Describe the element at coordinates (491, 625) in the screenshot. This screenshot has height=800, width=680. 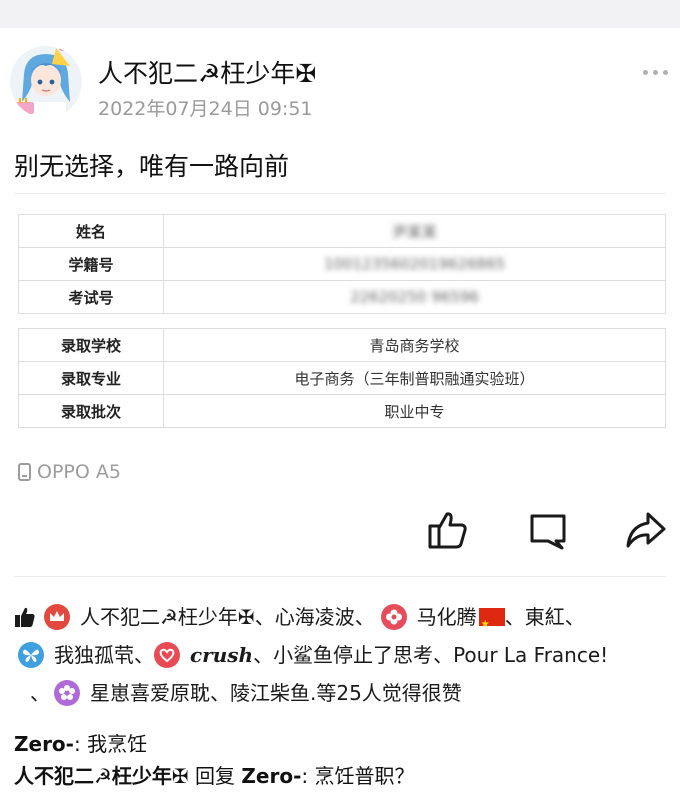
I see `china-flag-icon` at that location.